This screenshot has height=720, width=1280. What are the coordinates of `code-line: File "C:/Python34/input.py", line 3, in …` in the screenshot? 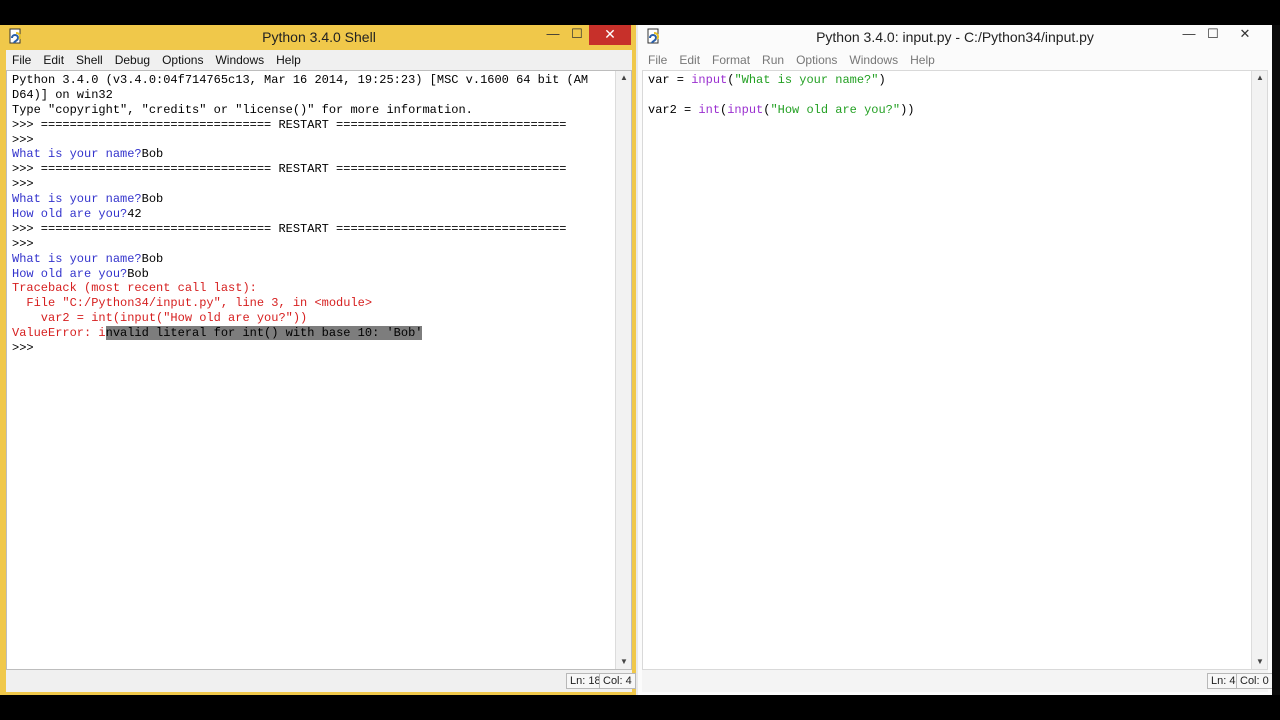 It's located at (300, 303).